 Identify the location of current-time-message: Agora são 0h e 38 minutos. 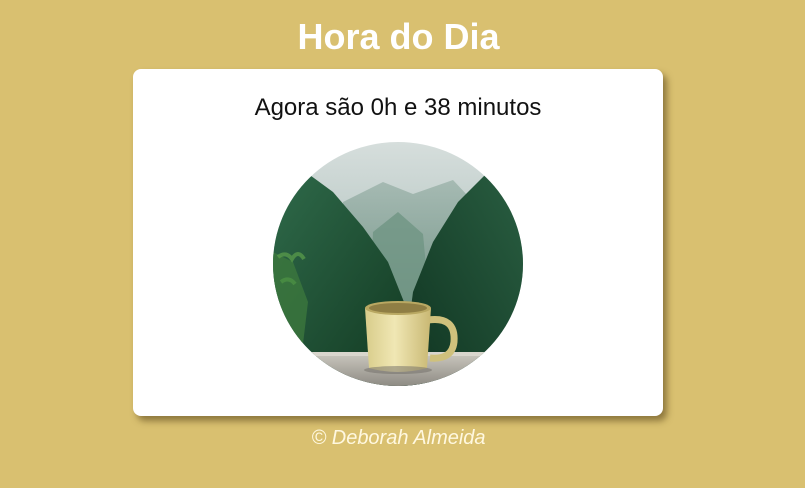
(398, 107).